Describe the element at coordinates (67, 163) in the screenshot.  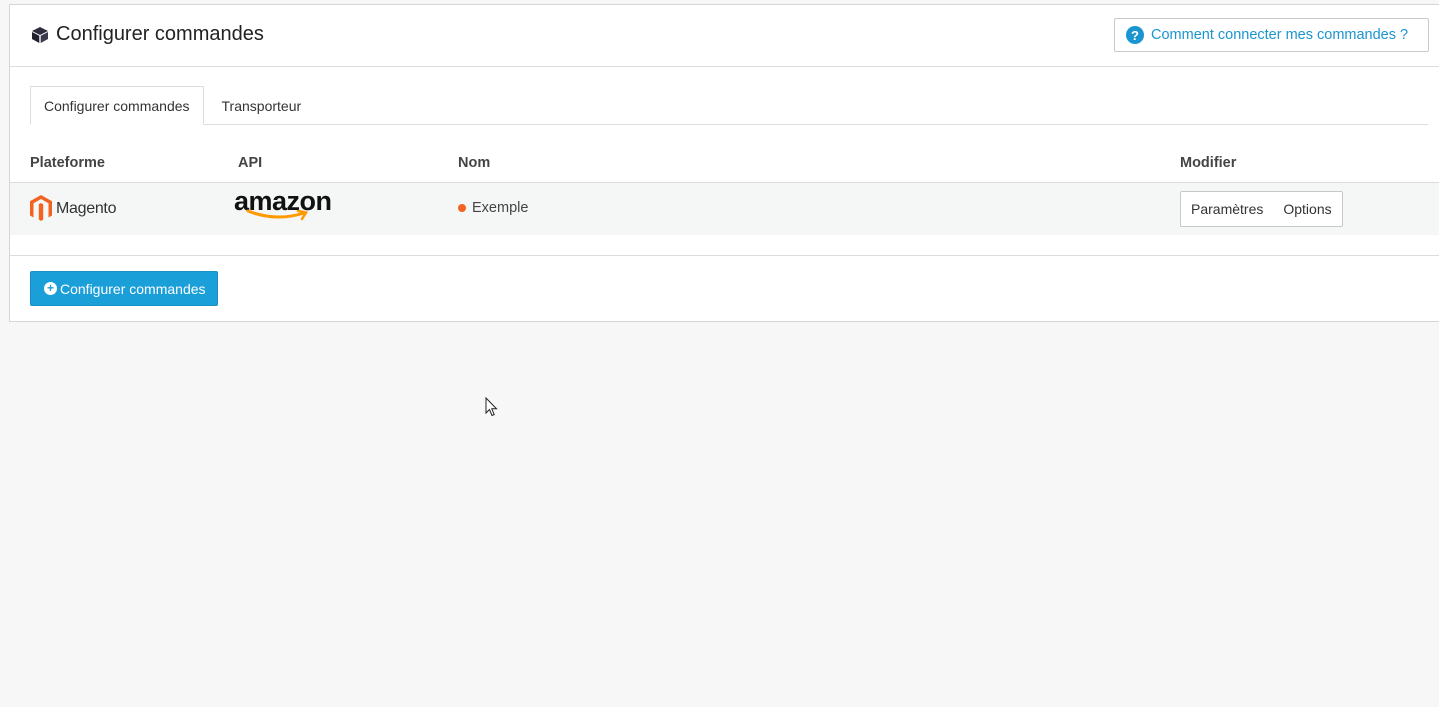
I see `column-header-plateforme: Plateforme` at that location.